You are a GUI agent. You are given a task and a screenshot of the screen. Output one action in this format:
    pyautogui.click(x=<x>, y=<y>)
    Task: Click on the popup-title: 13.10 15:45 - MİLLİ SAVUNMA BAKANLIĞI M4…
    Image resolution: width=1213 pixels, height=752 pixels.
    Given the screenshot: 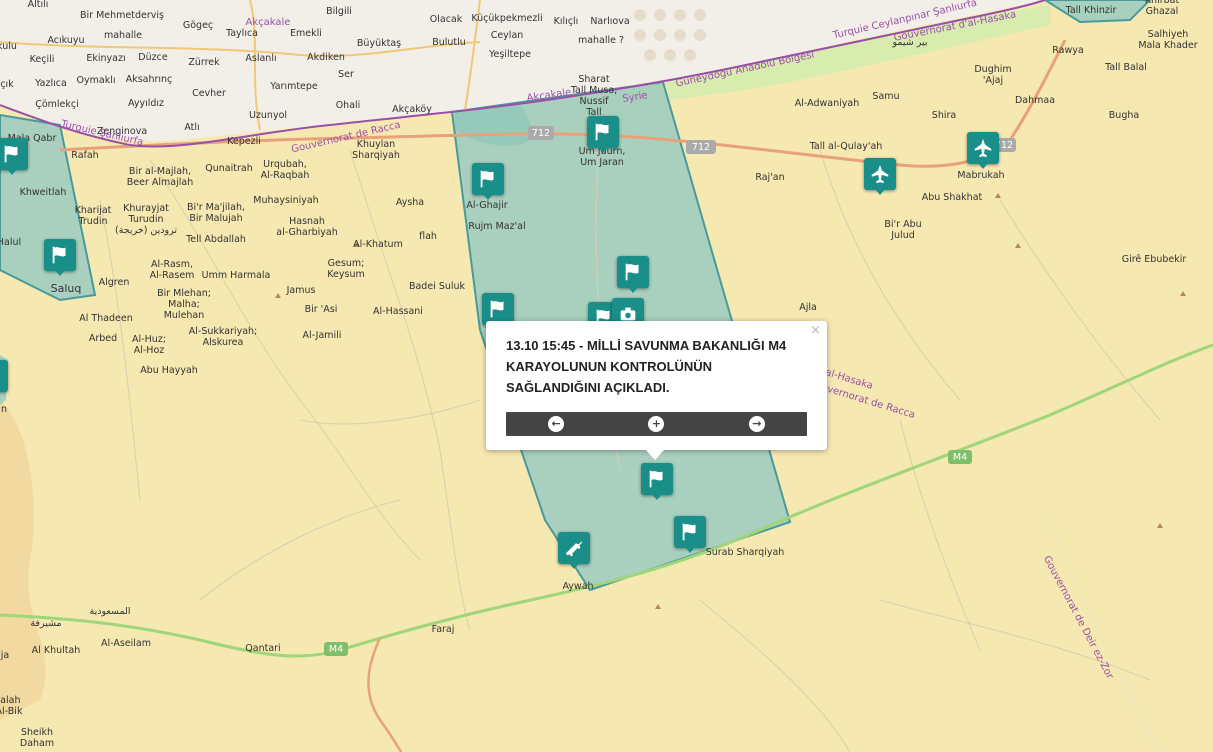 What is the action you would take?
    pyautogui.click(x=646, y=366)
    